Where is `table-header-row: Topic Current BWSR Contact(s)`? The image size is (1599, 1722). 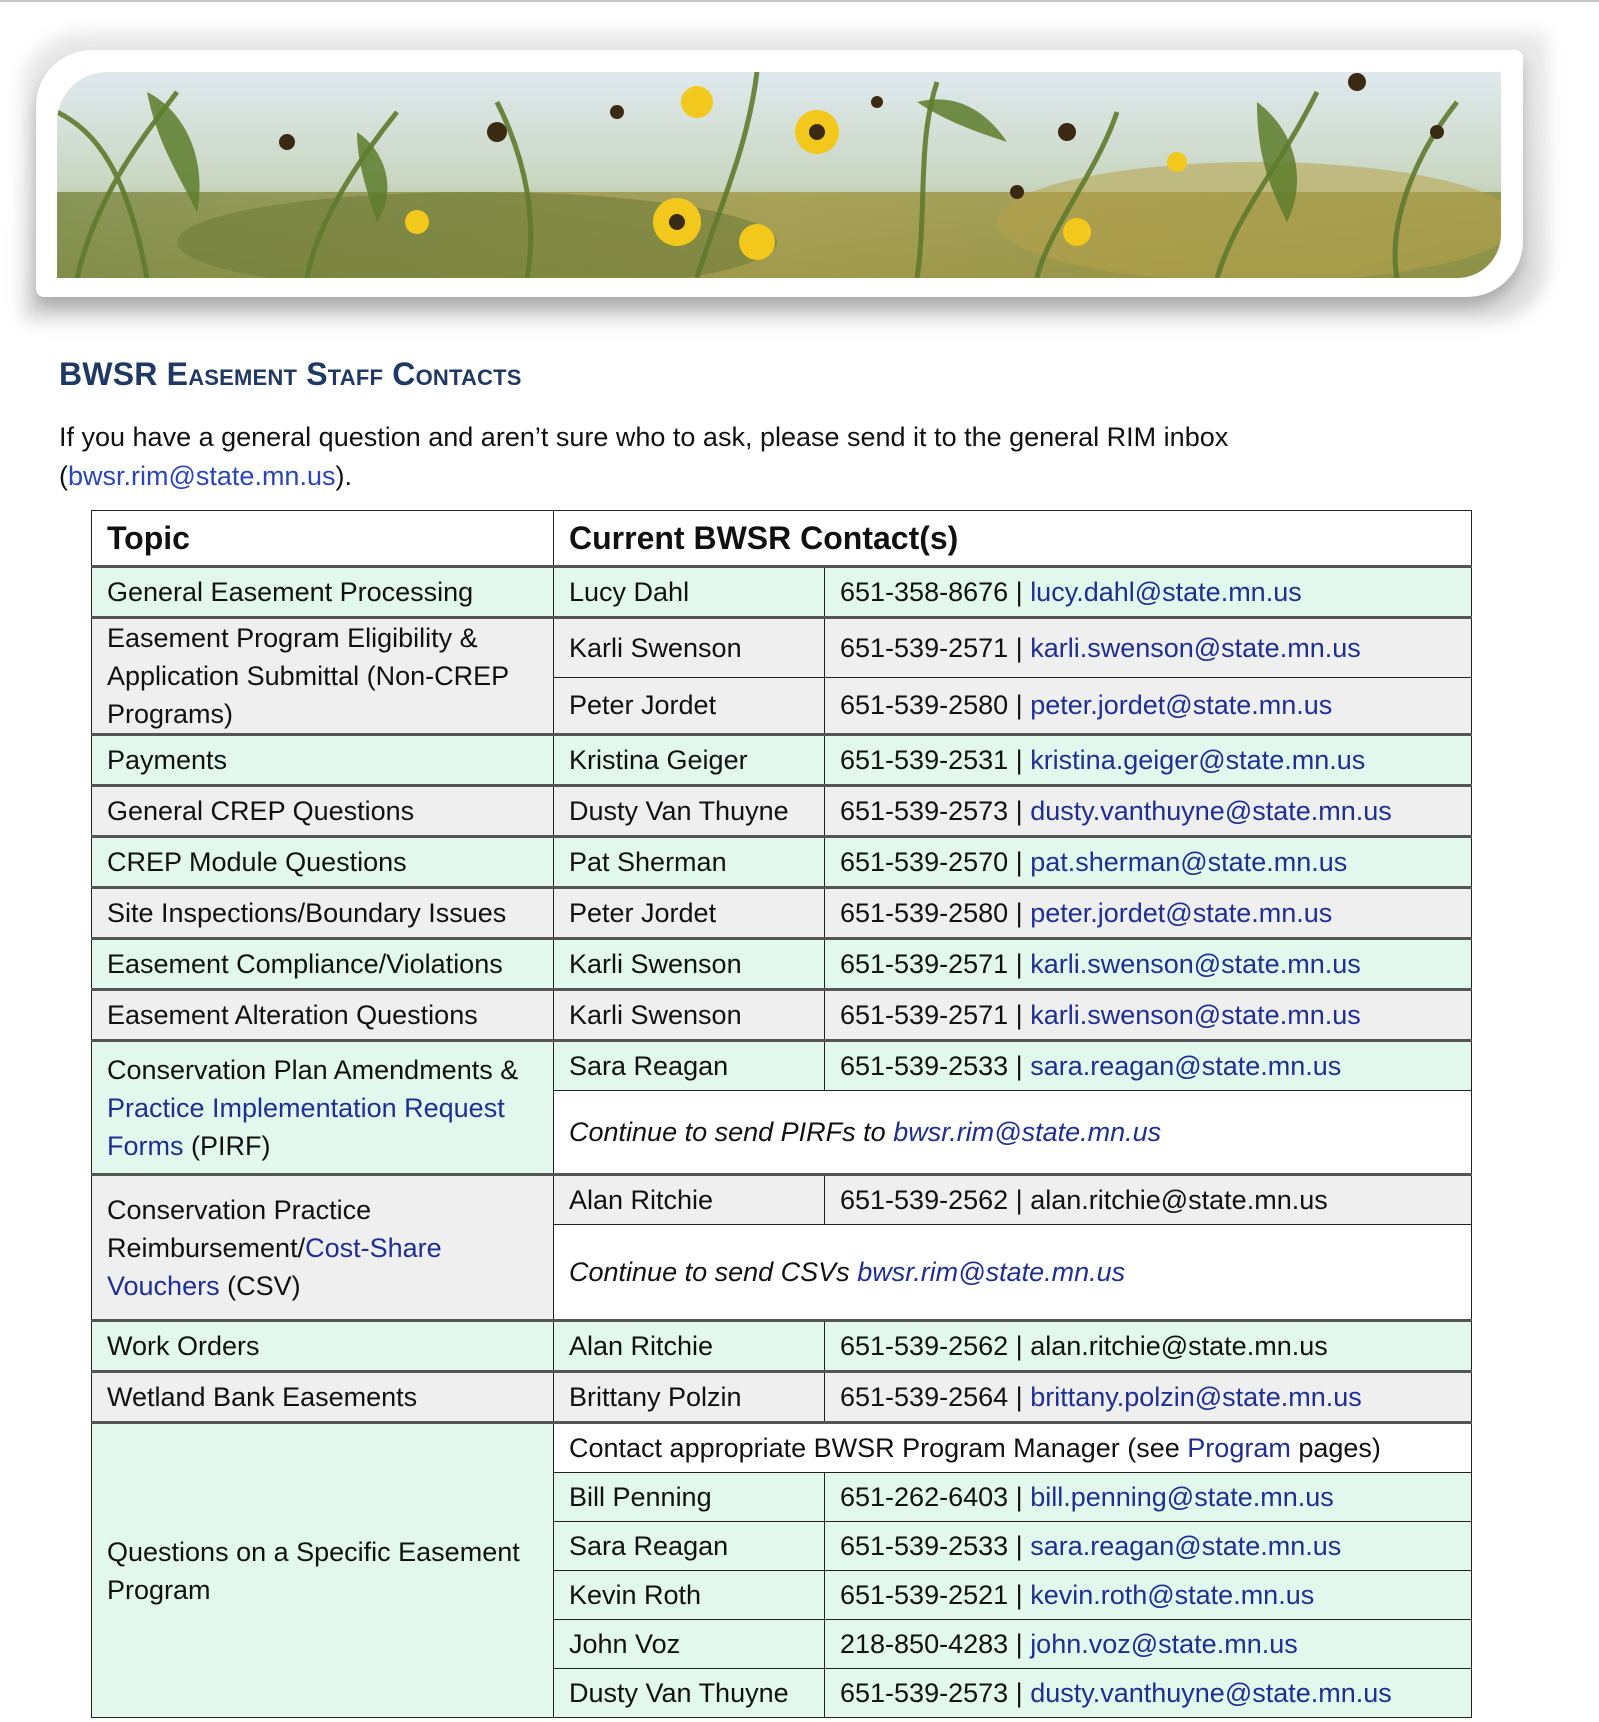 table-header-row: Topic Current BWSR Contact(s) is located at coordinates (782, 538).